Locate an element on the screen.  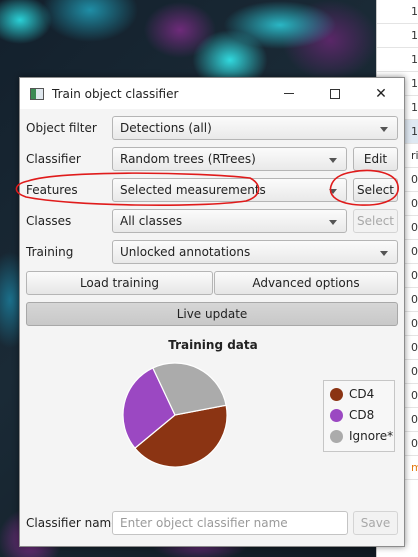
save-button: Save is located at coordinates (375, 523).